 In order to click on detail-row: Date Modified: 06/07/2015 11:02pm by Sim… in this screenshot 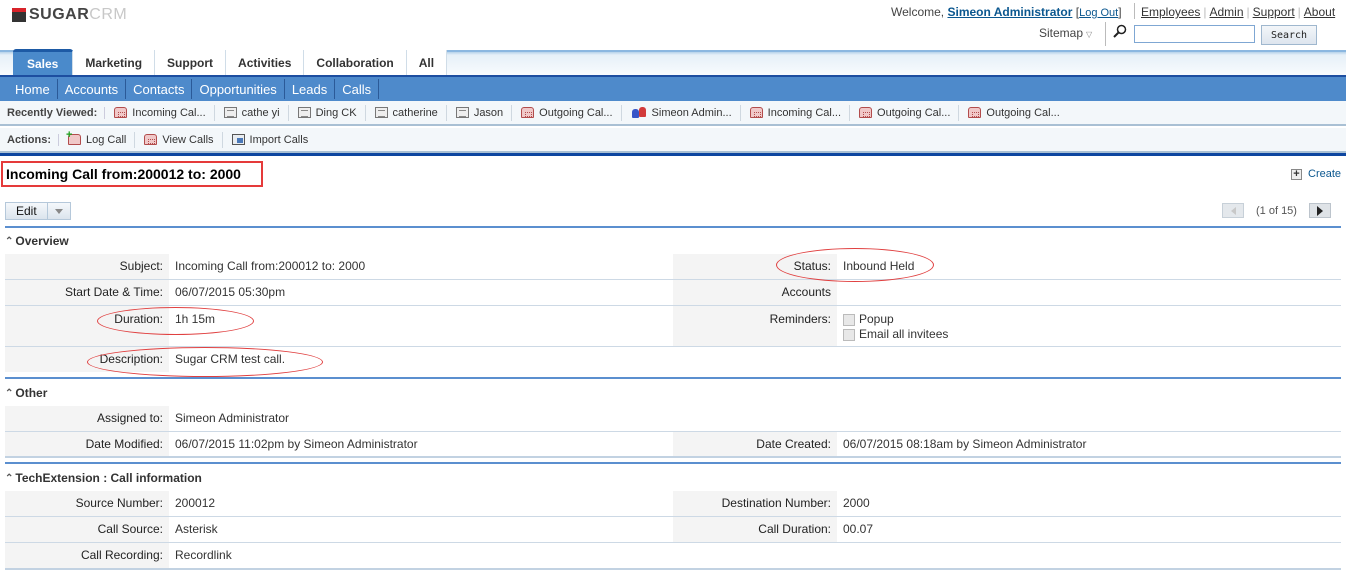, I will do `click(673, 445)`.